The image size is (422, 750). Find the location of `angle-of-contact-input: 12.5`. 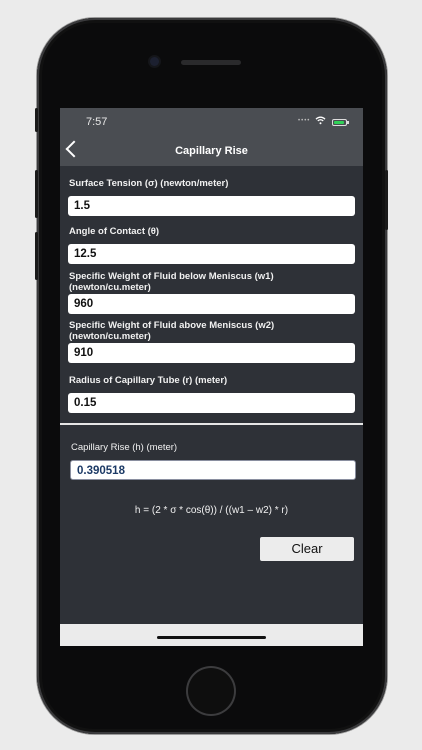

angle-of-contact-input: 12.5 is located at coordinates (211, 254).